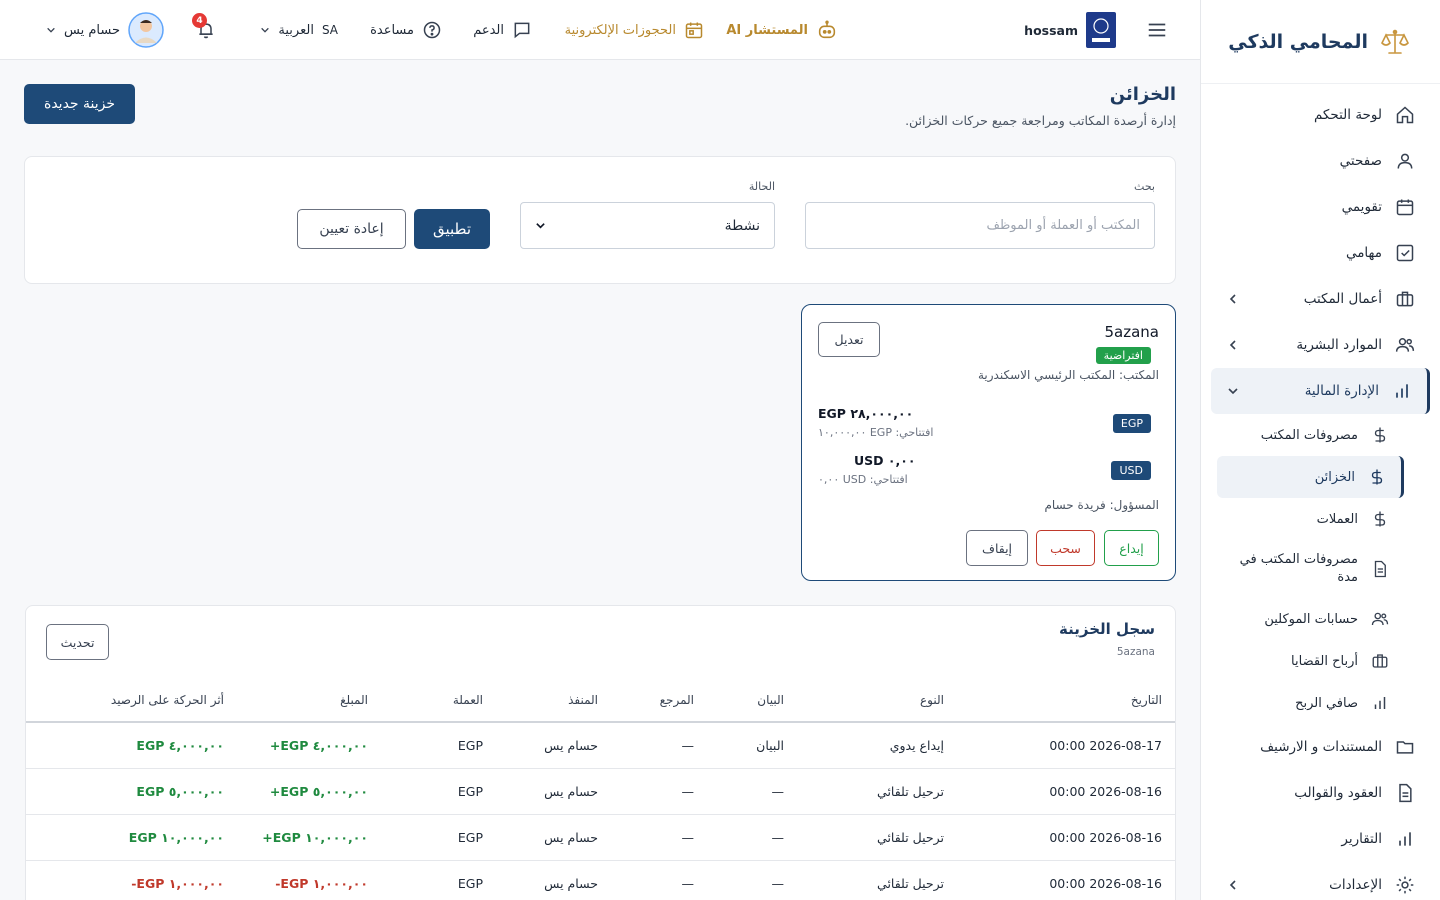 Image resolution: width=1440 pixels, height=900 pixels. Describe the element at coordinates (435, 745) in the screenshot. I see `cell-currency: EGP` at that location.